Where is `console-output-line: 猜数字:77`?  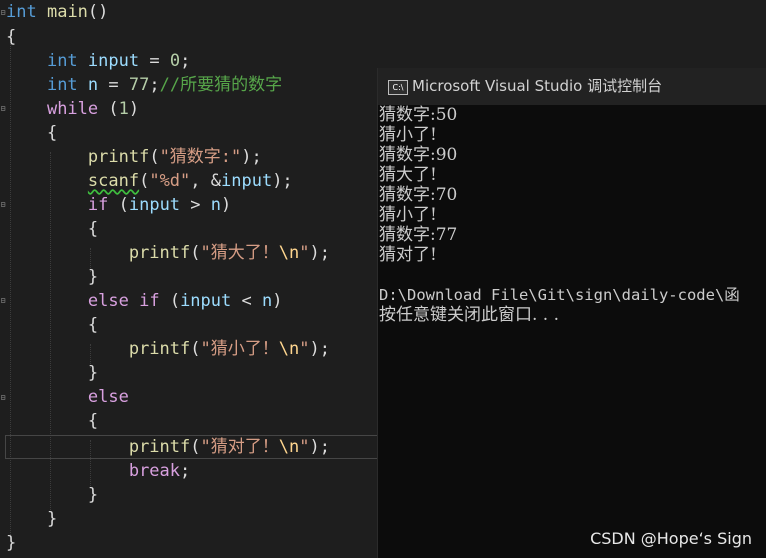
console-output-line: 猜数字:77 is located at coordinates (418, 235).